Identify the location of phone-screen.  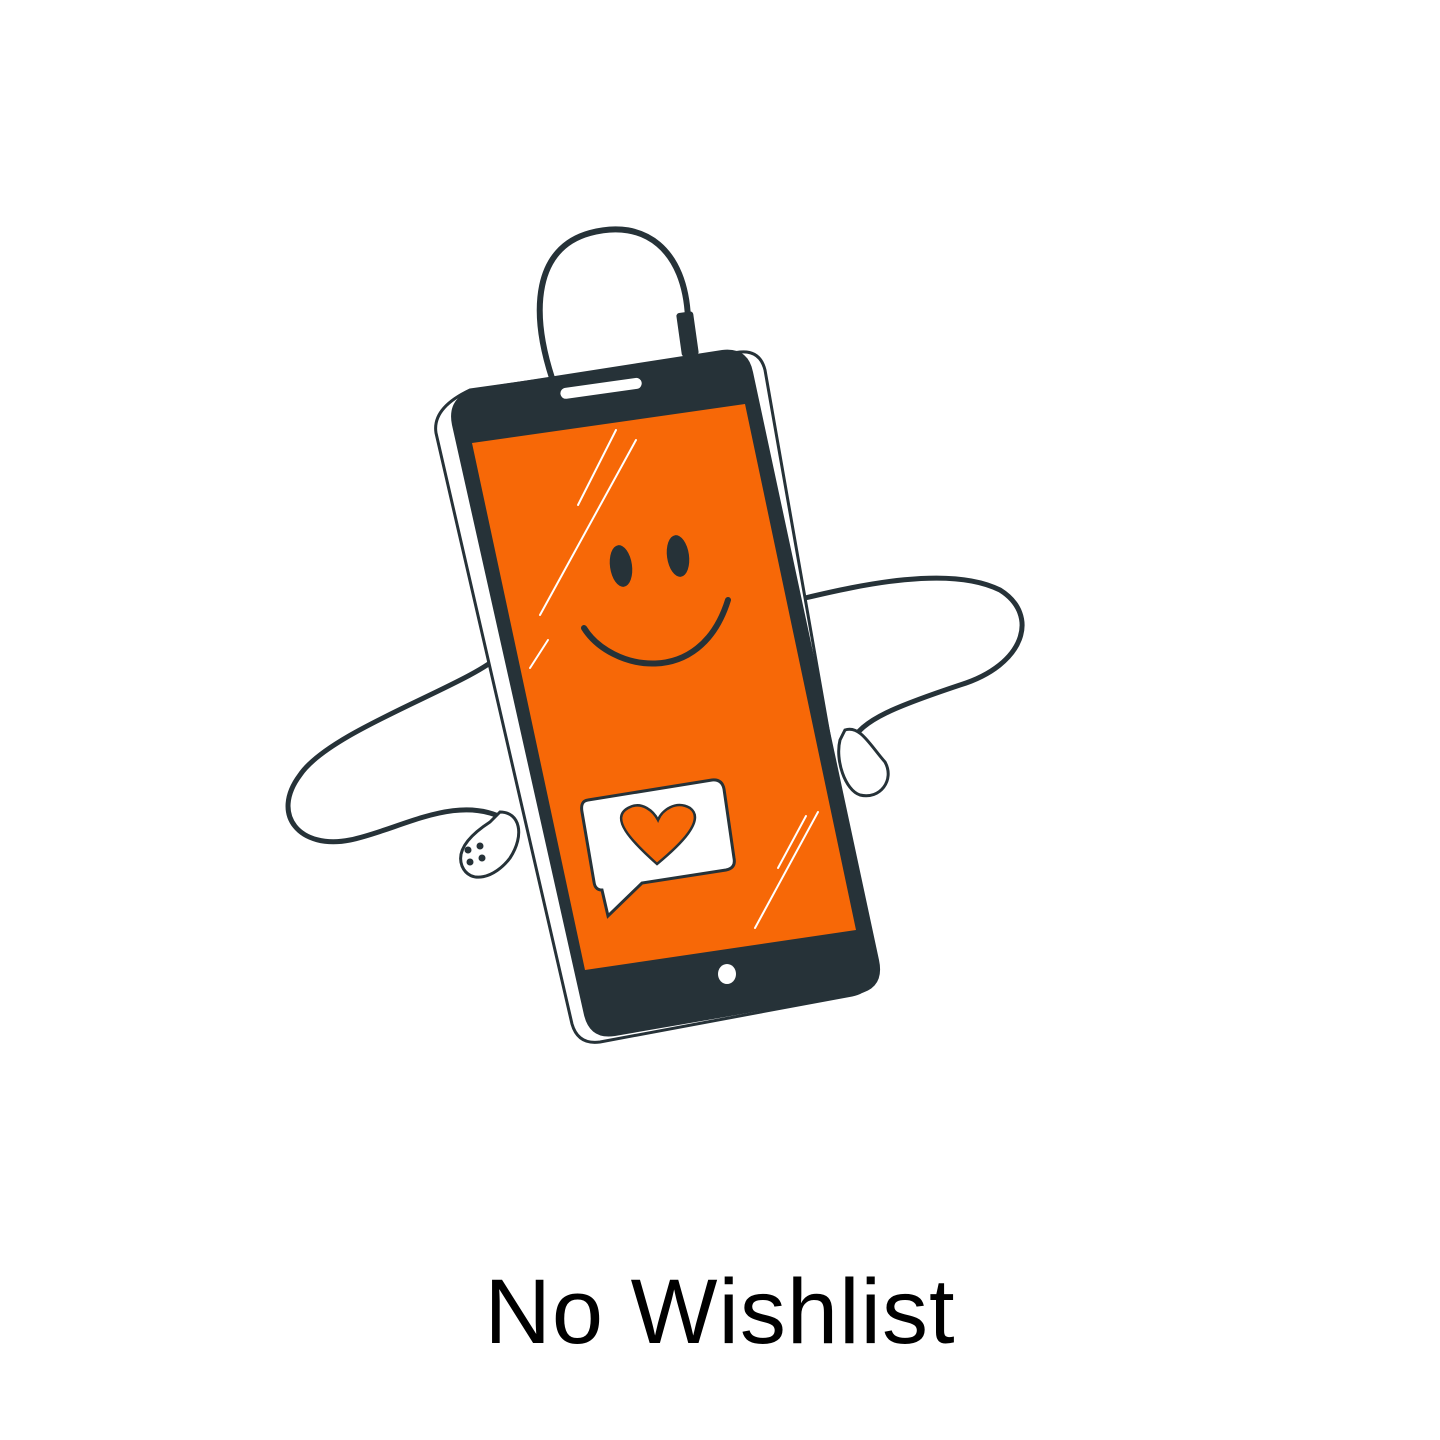
(664, 687).